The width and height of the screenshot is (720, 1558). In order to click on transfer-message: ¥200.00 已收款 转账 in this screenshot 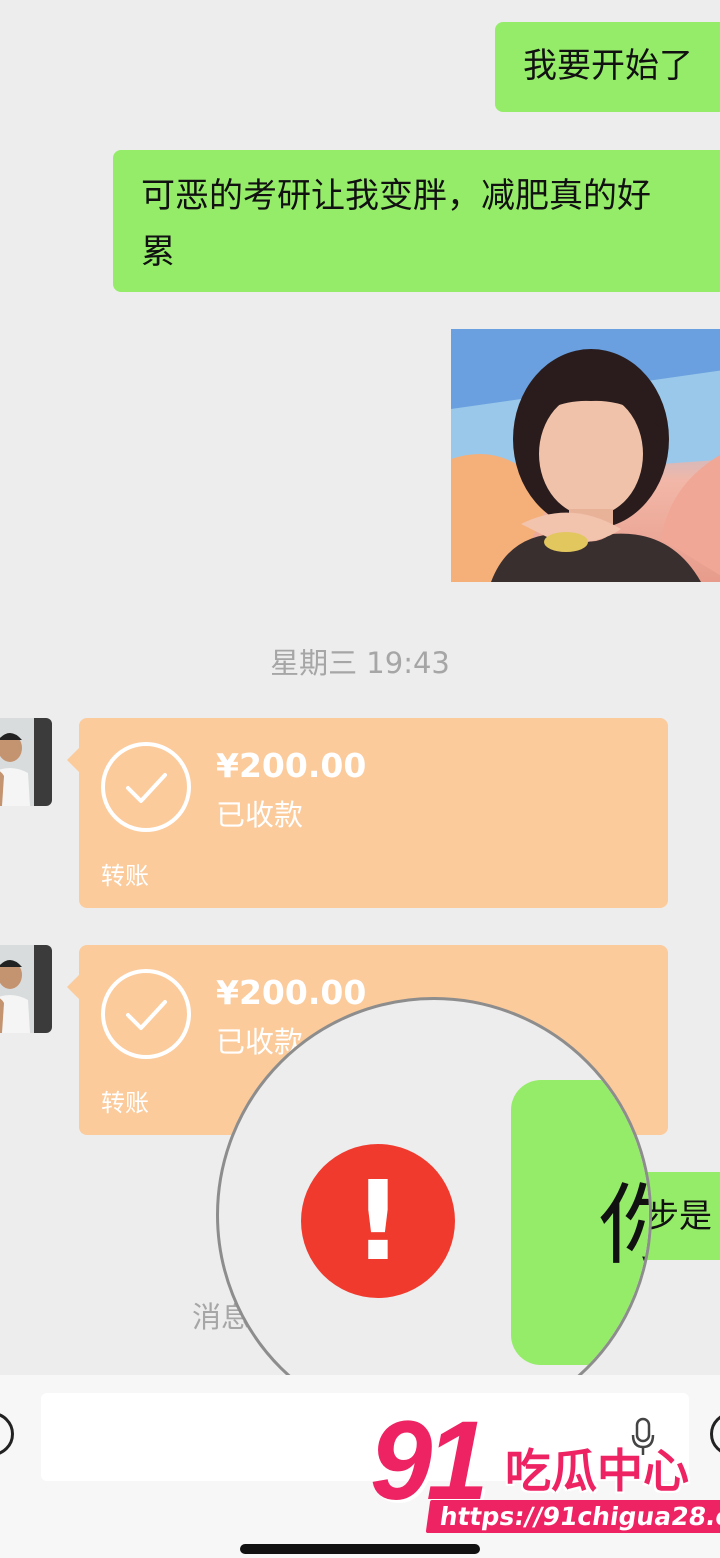, I will do `click(367, 813)`.